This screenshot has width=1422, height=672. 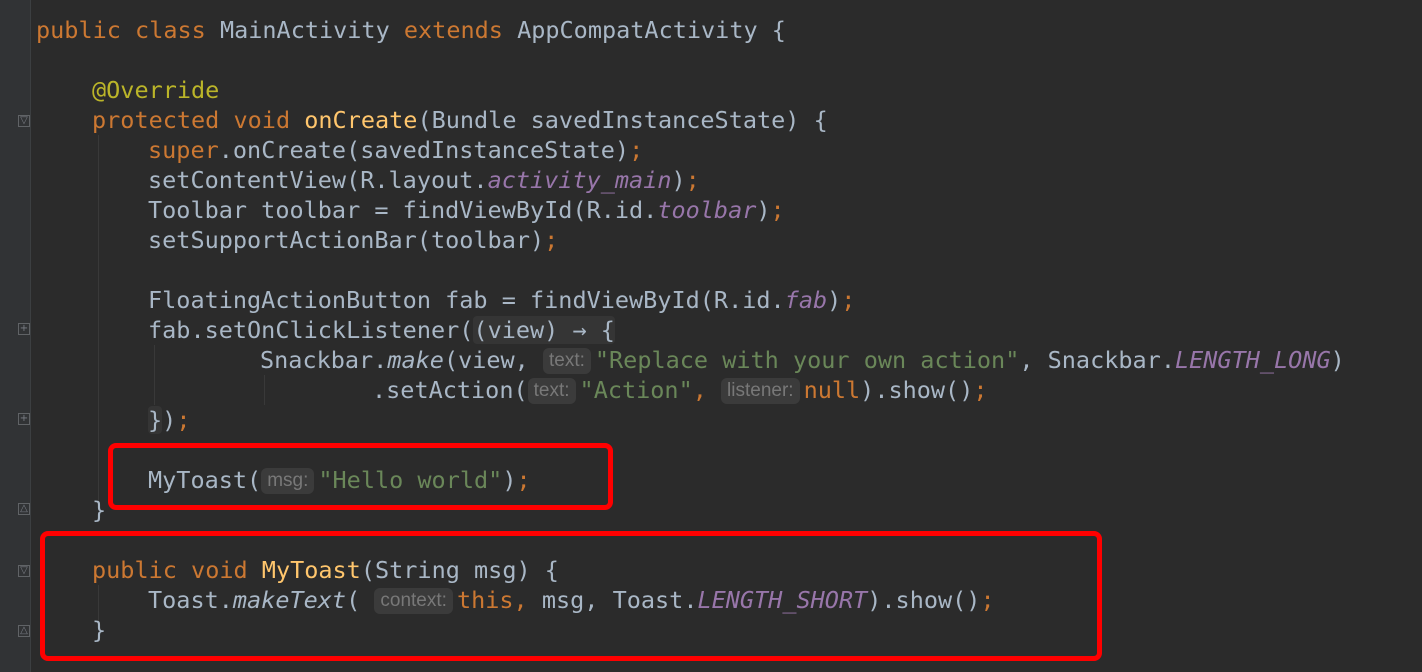 What do you see at coordinates (381, 330) in the screenshot?
I see `code-line-setonclicklistener: fab.setOnClickListener((view) → {` at bounding box center [381, 330].